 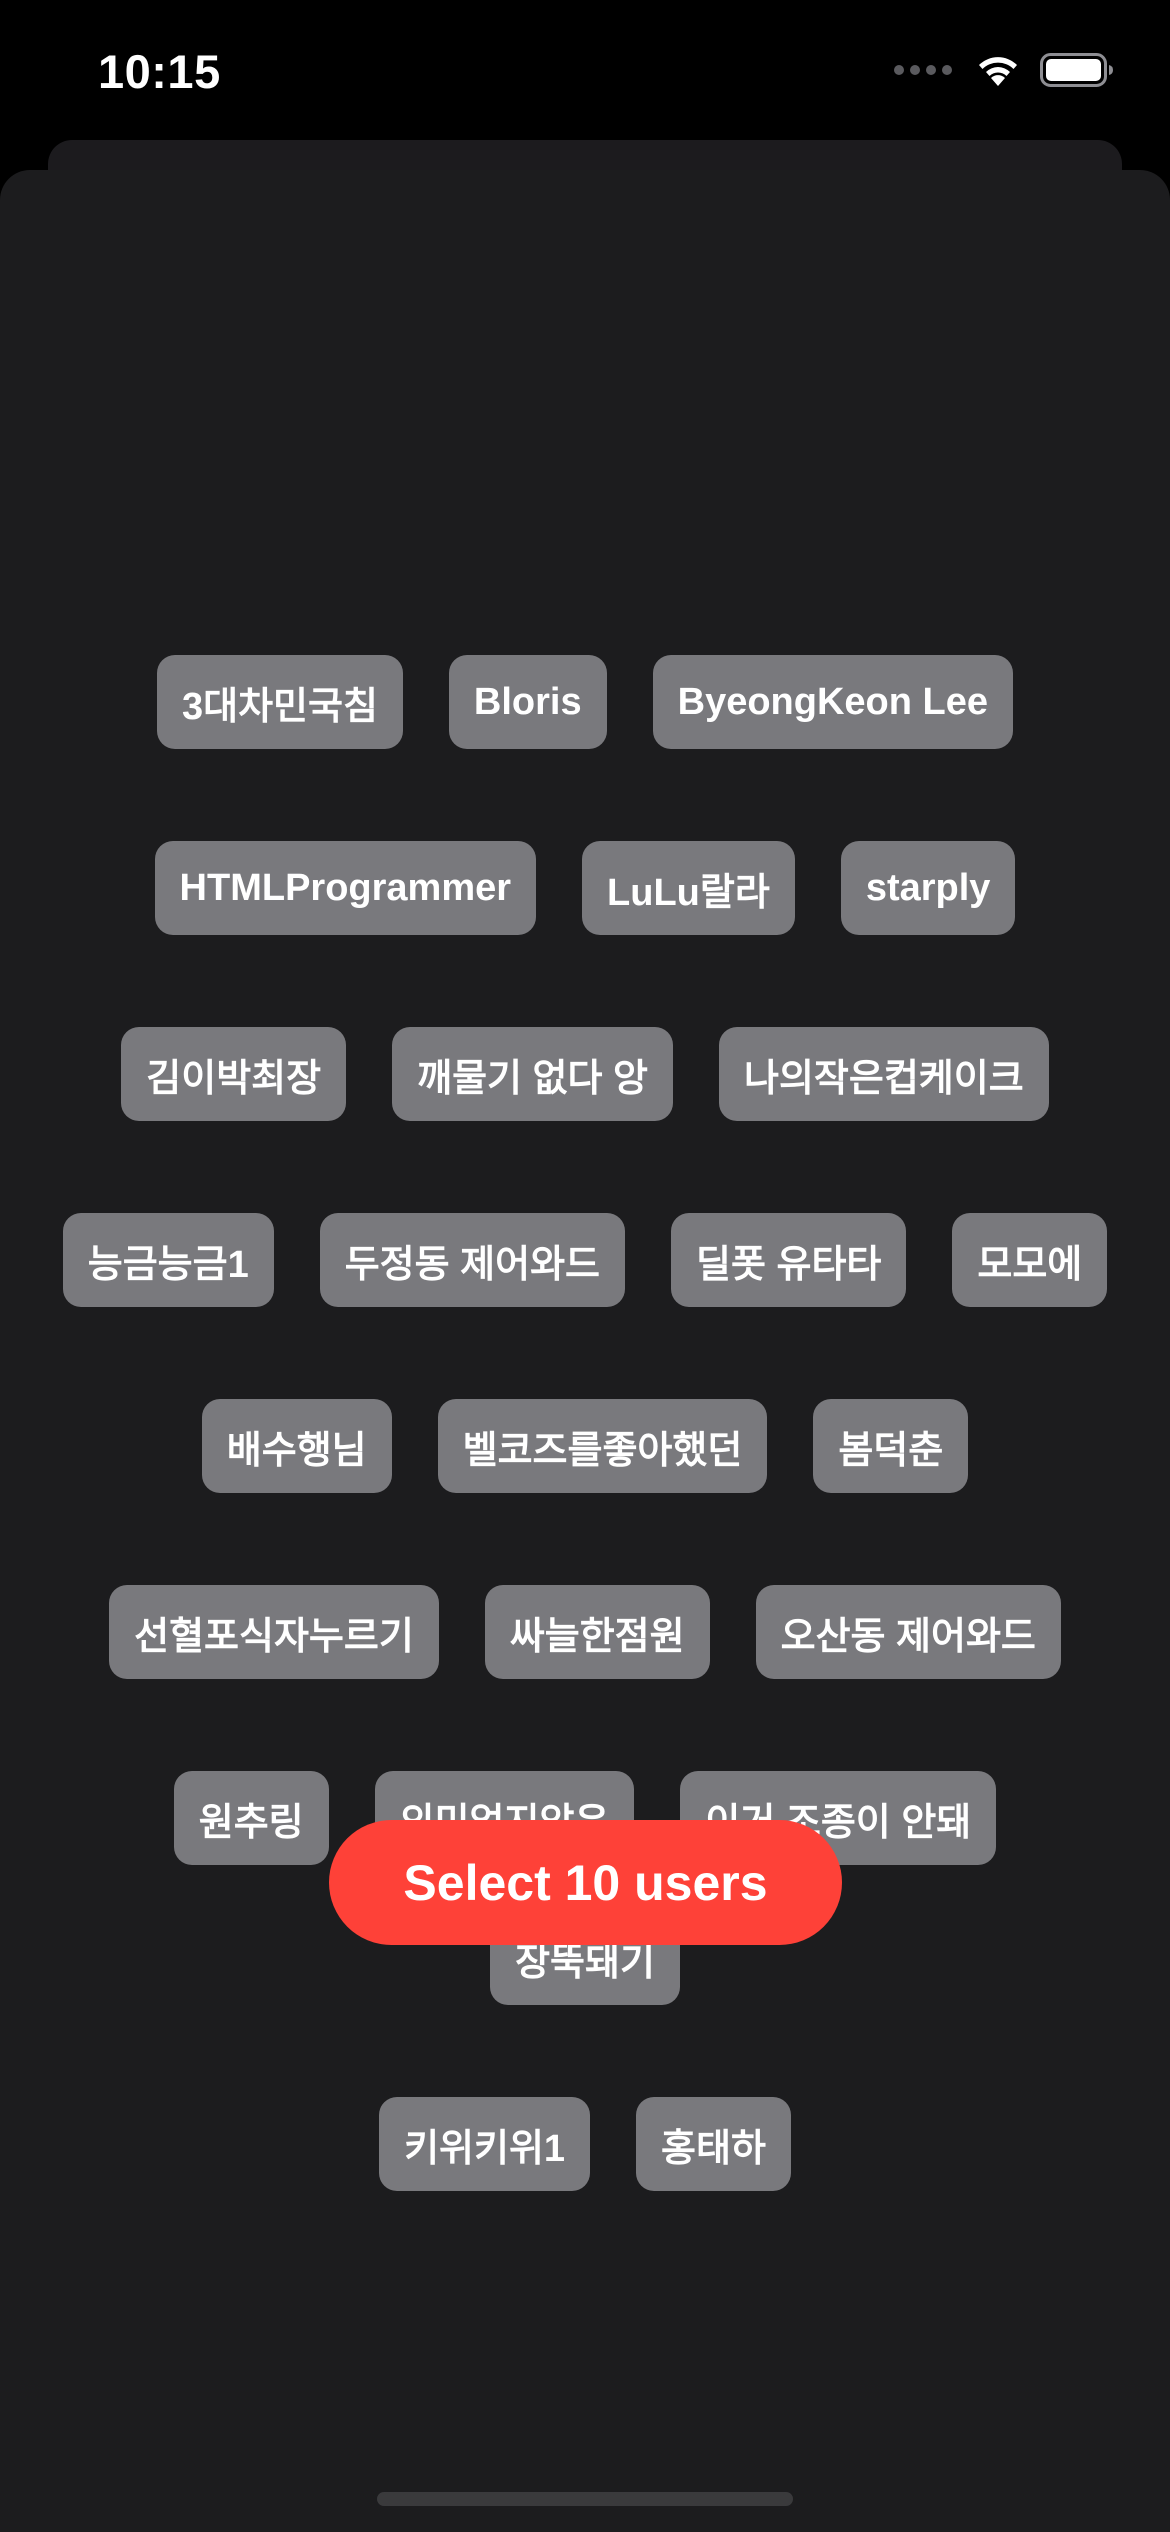 I want to click on user-chip: 3대차민국침, so click(x=279, y=702).